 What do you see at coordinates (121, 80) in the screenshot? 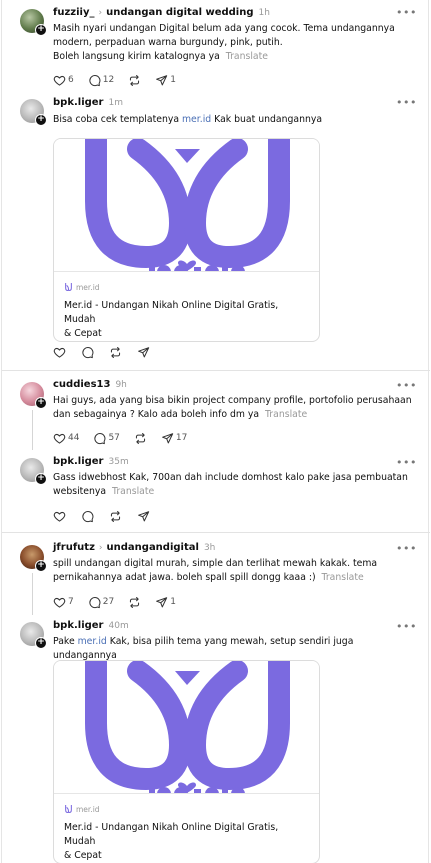
I see `post-actions: 6 12 1` at bounding box center [121, 80].